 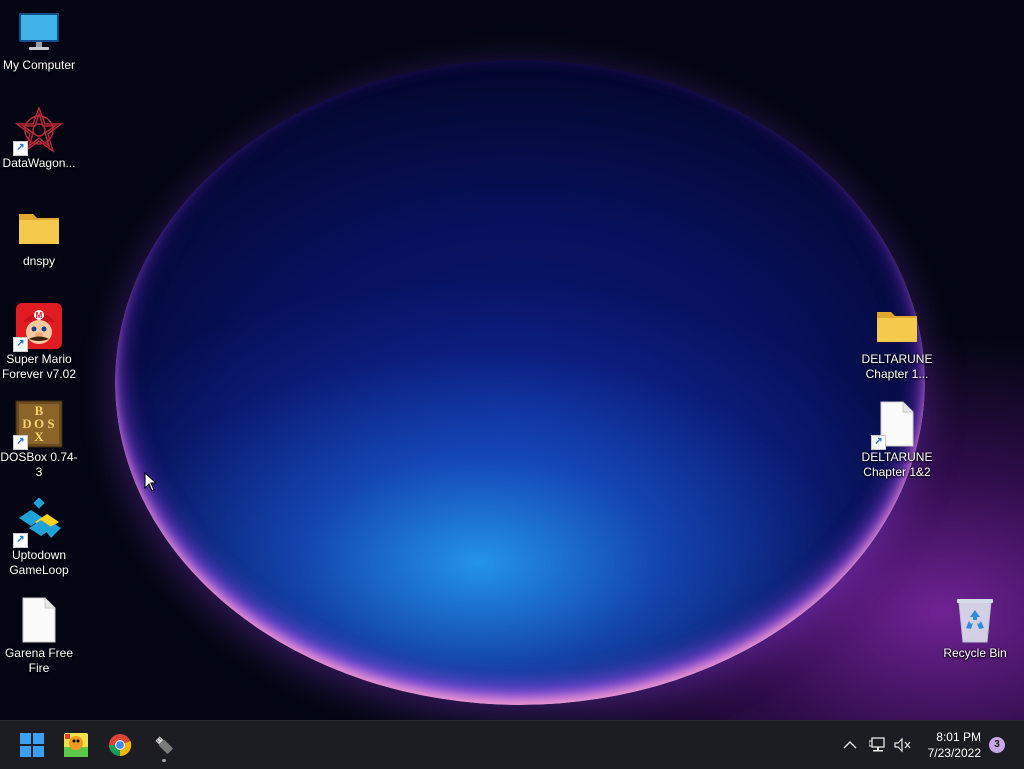 What do you see at coordinates (38, 131) in the screenshot?
I see `datawagon-icon: ↗` at bounding box center [38, 131].